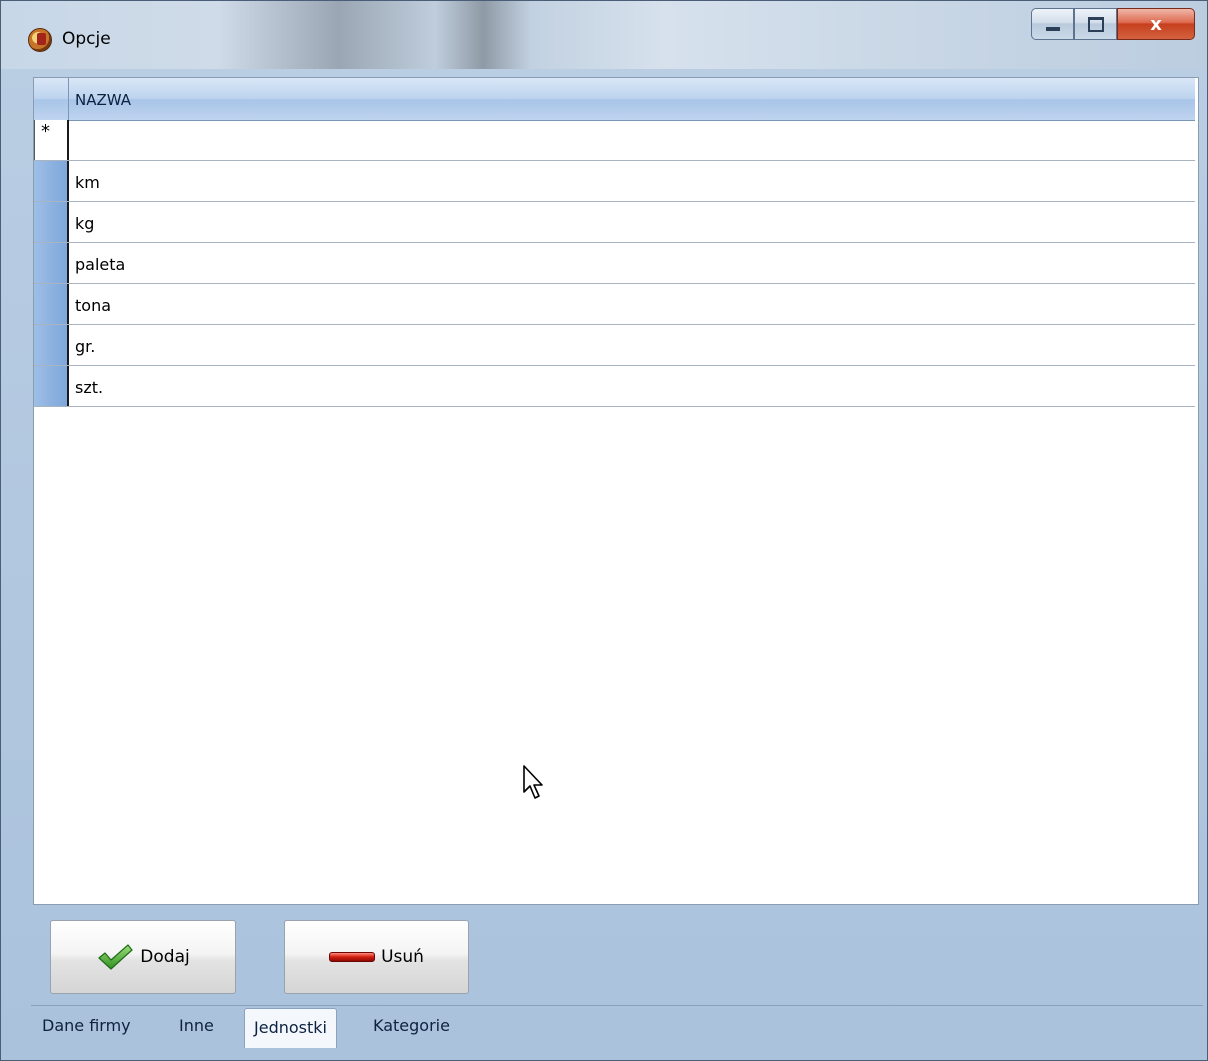 Image resolution: width=1208 pixels, height=1061 pixels. I want to click on table-row: paleta, so click(614, 263).